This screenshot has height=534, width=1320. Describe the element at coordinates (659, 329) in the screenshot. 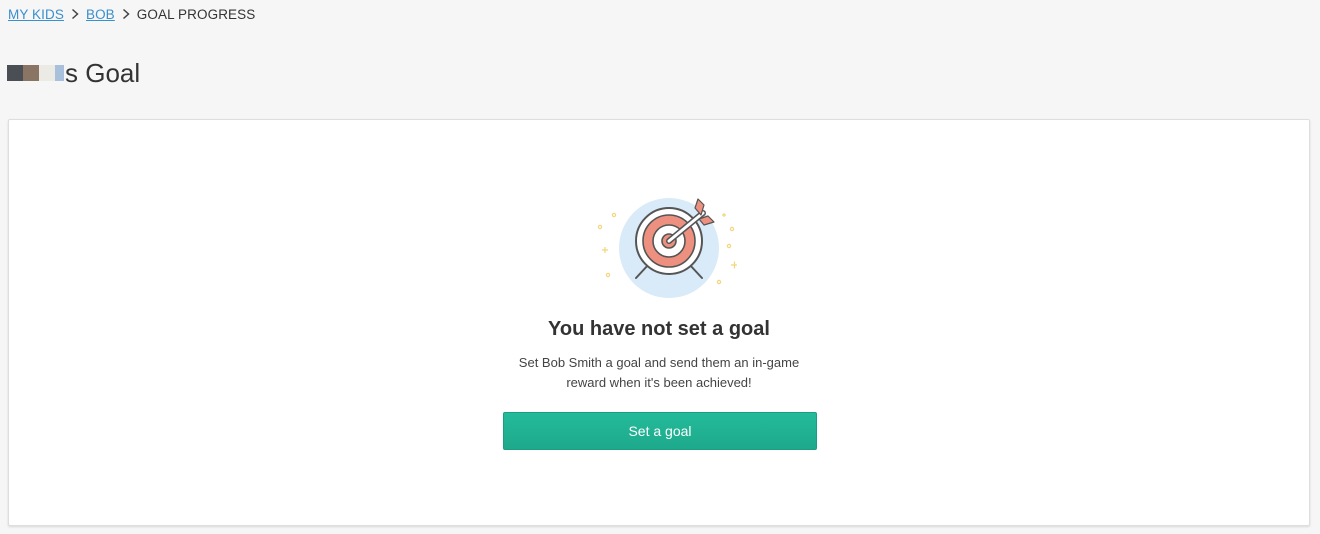

I see `empty-state-heading: You have not set a goal` at that location.